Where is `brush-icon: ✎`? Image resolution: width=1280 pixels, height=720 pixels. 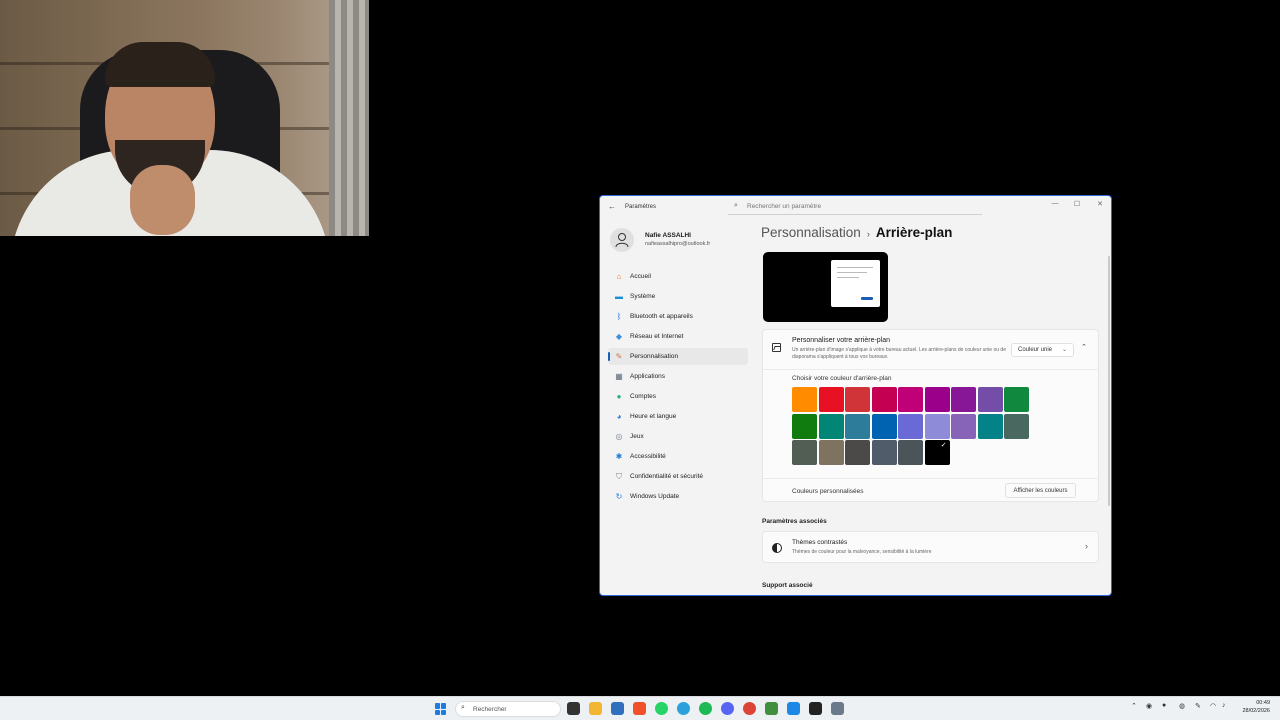
brush-icon: ✎ is located at coordinates (619, 356).